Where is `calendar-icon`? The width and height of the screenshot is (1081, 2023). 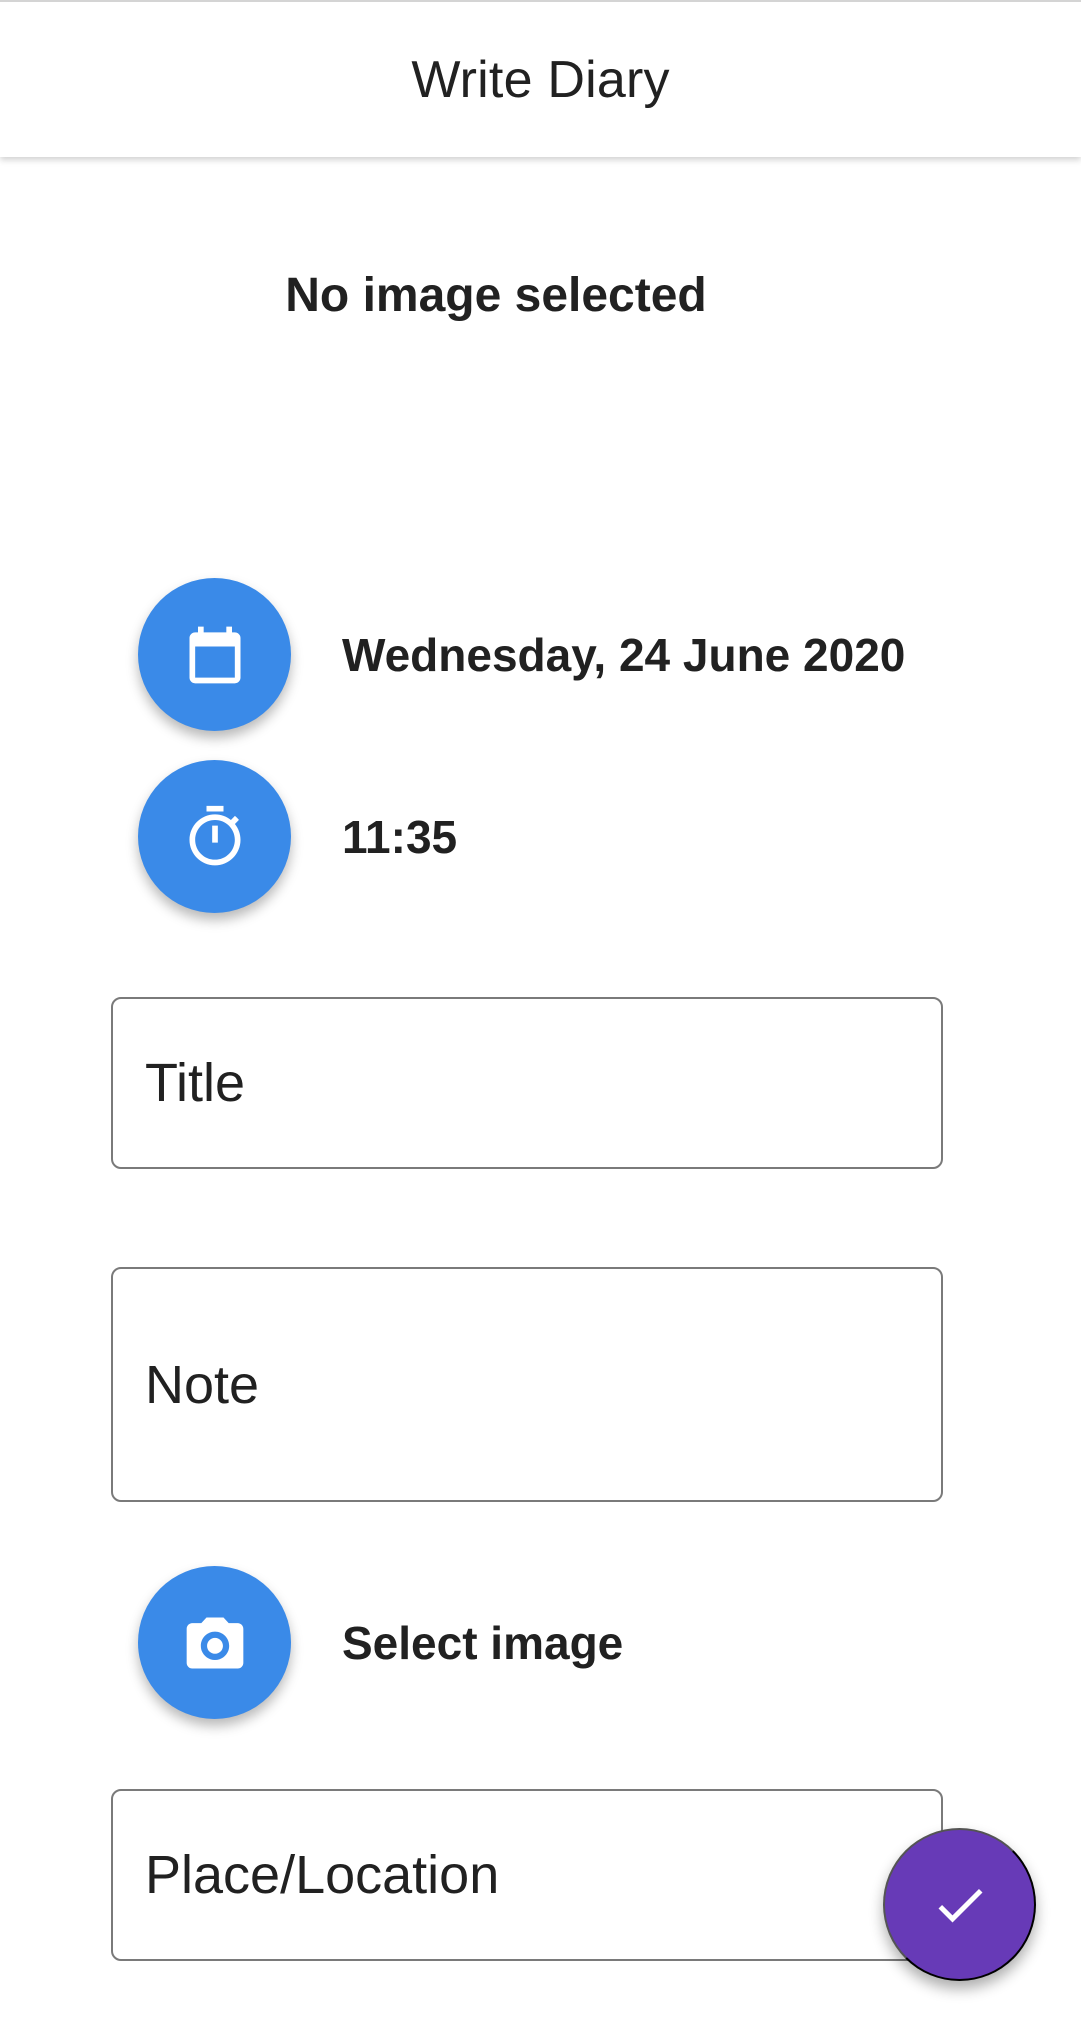
calendar-icon is located at coordinates (214, 654).